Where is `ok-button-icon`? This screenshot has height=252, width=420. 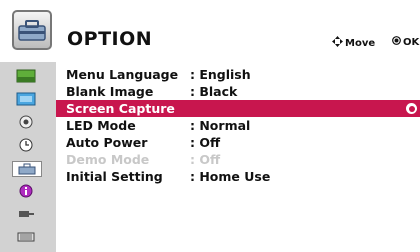 ok-button-icon is located at coordinates (396, 42).